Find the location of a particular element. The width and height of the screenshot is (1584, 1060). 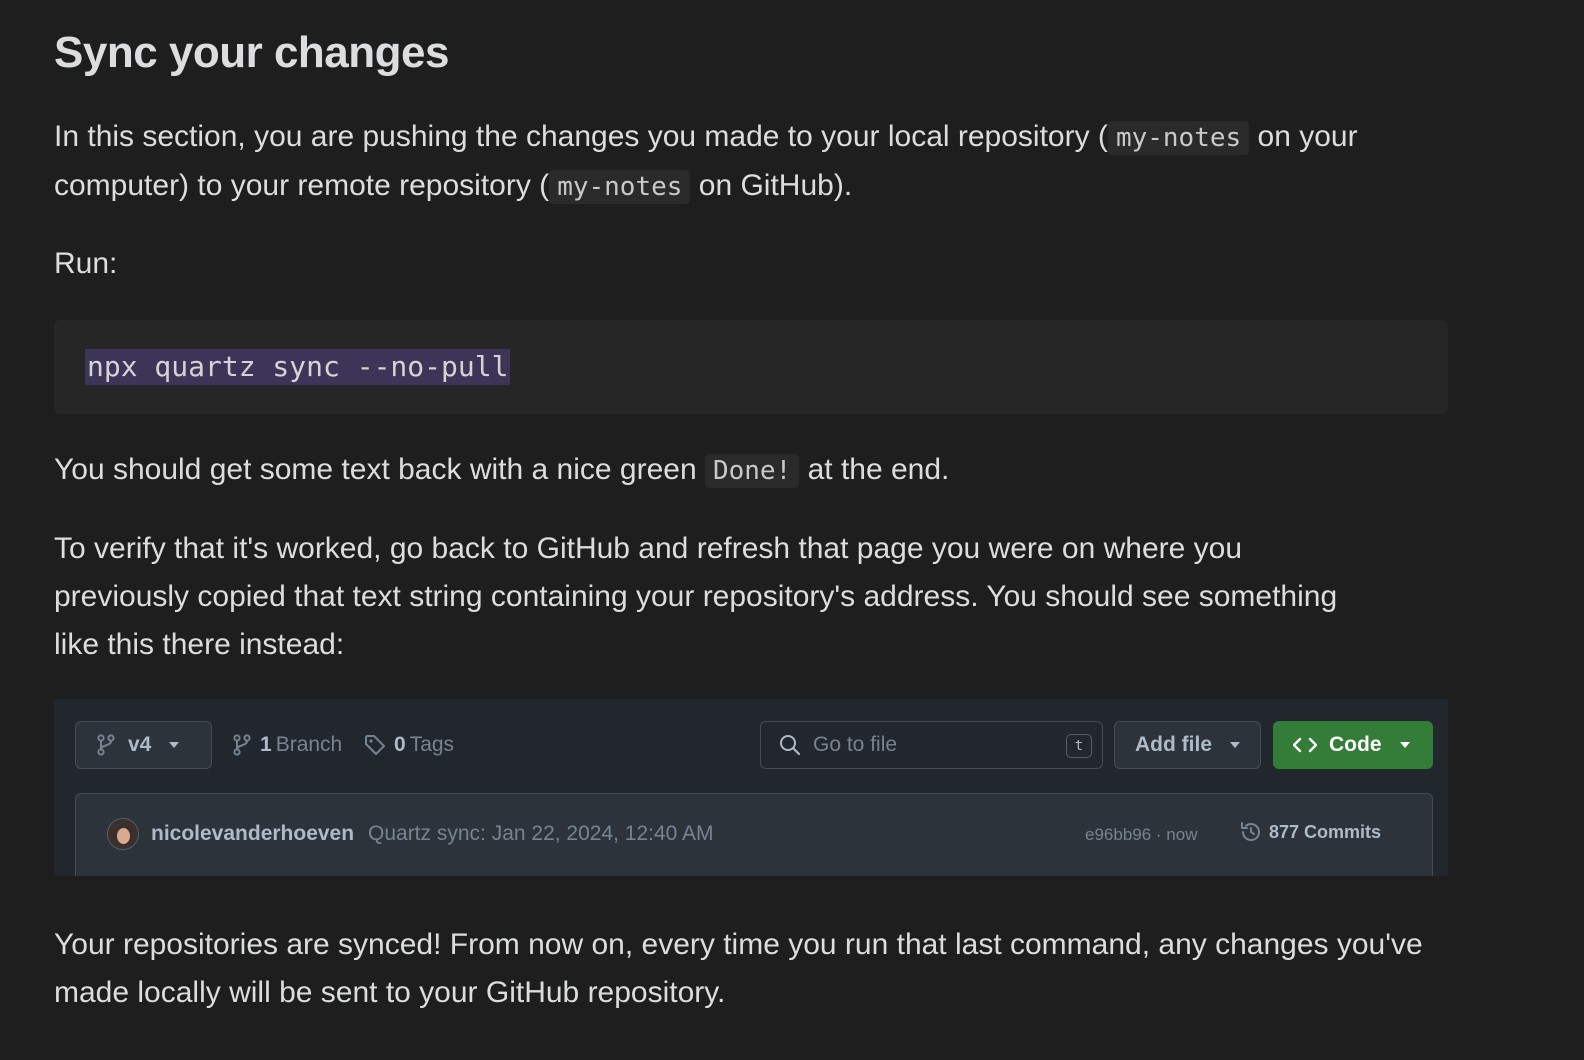

search-placeholder: Go to file is located at coordinates (855, 744).